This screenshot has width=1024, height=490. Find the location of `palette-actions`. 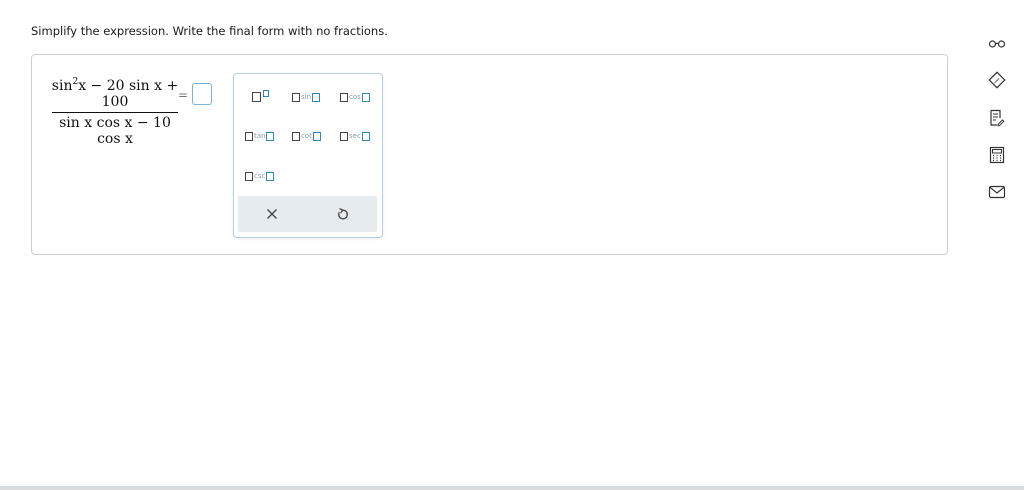

palette-actions is located at coordinates (307, 214).